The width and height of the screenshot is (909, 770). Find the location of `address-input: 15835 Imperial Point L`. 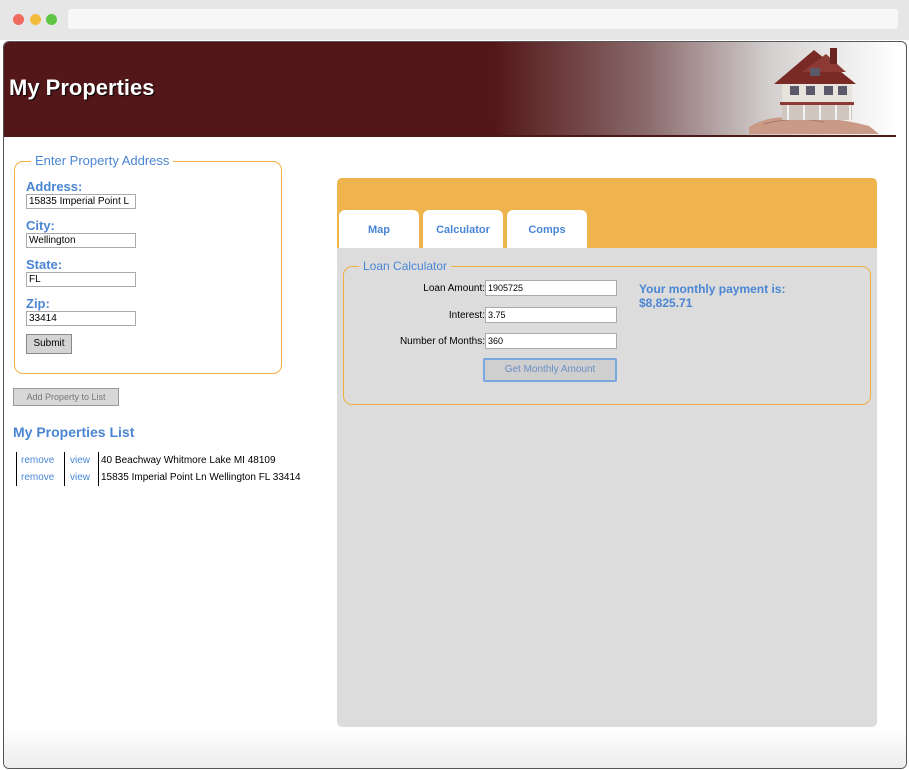

address-input: 15835 Imperial Point L is located at coordinates (81, 201).